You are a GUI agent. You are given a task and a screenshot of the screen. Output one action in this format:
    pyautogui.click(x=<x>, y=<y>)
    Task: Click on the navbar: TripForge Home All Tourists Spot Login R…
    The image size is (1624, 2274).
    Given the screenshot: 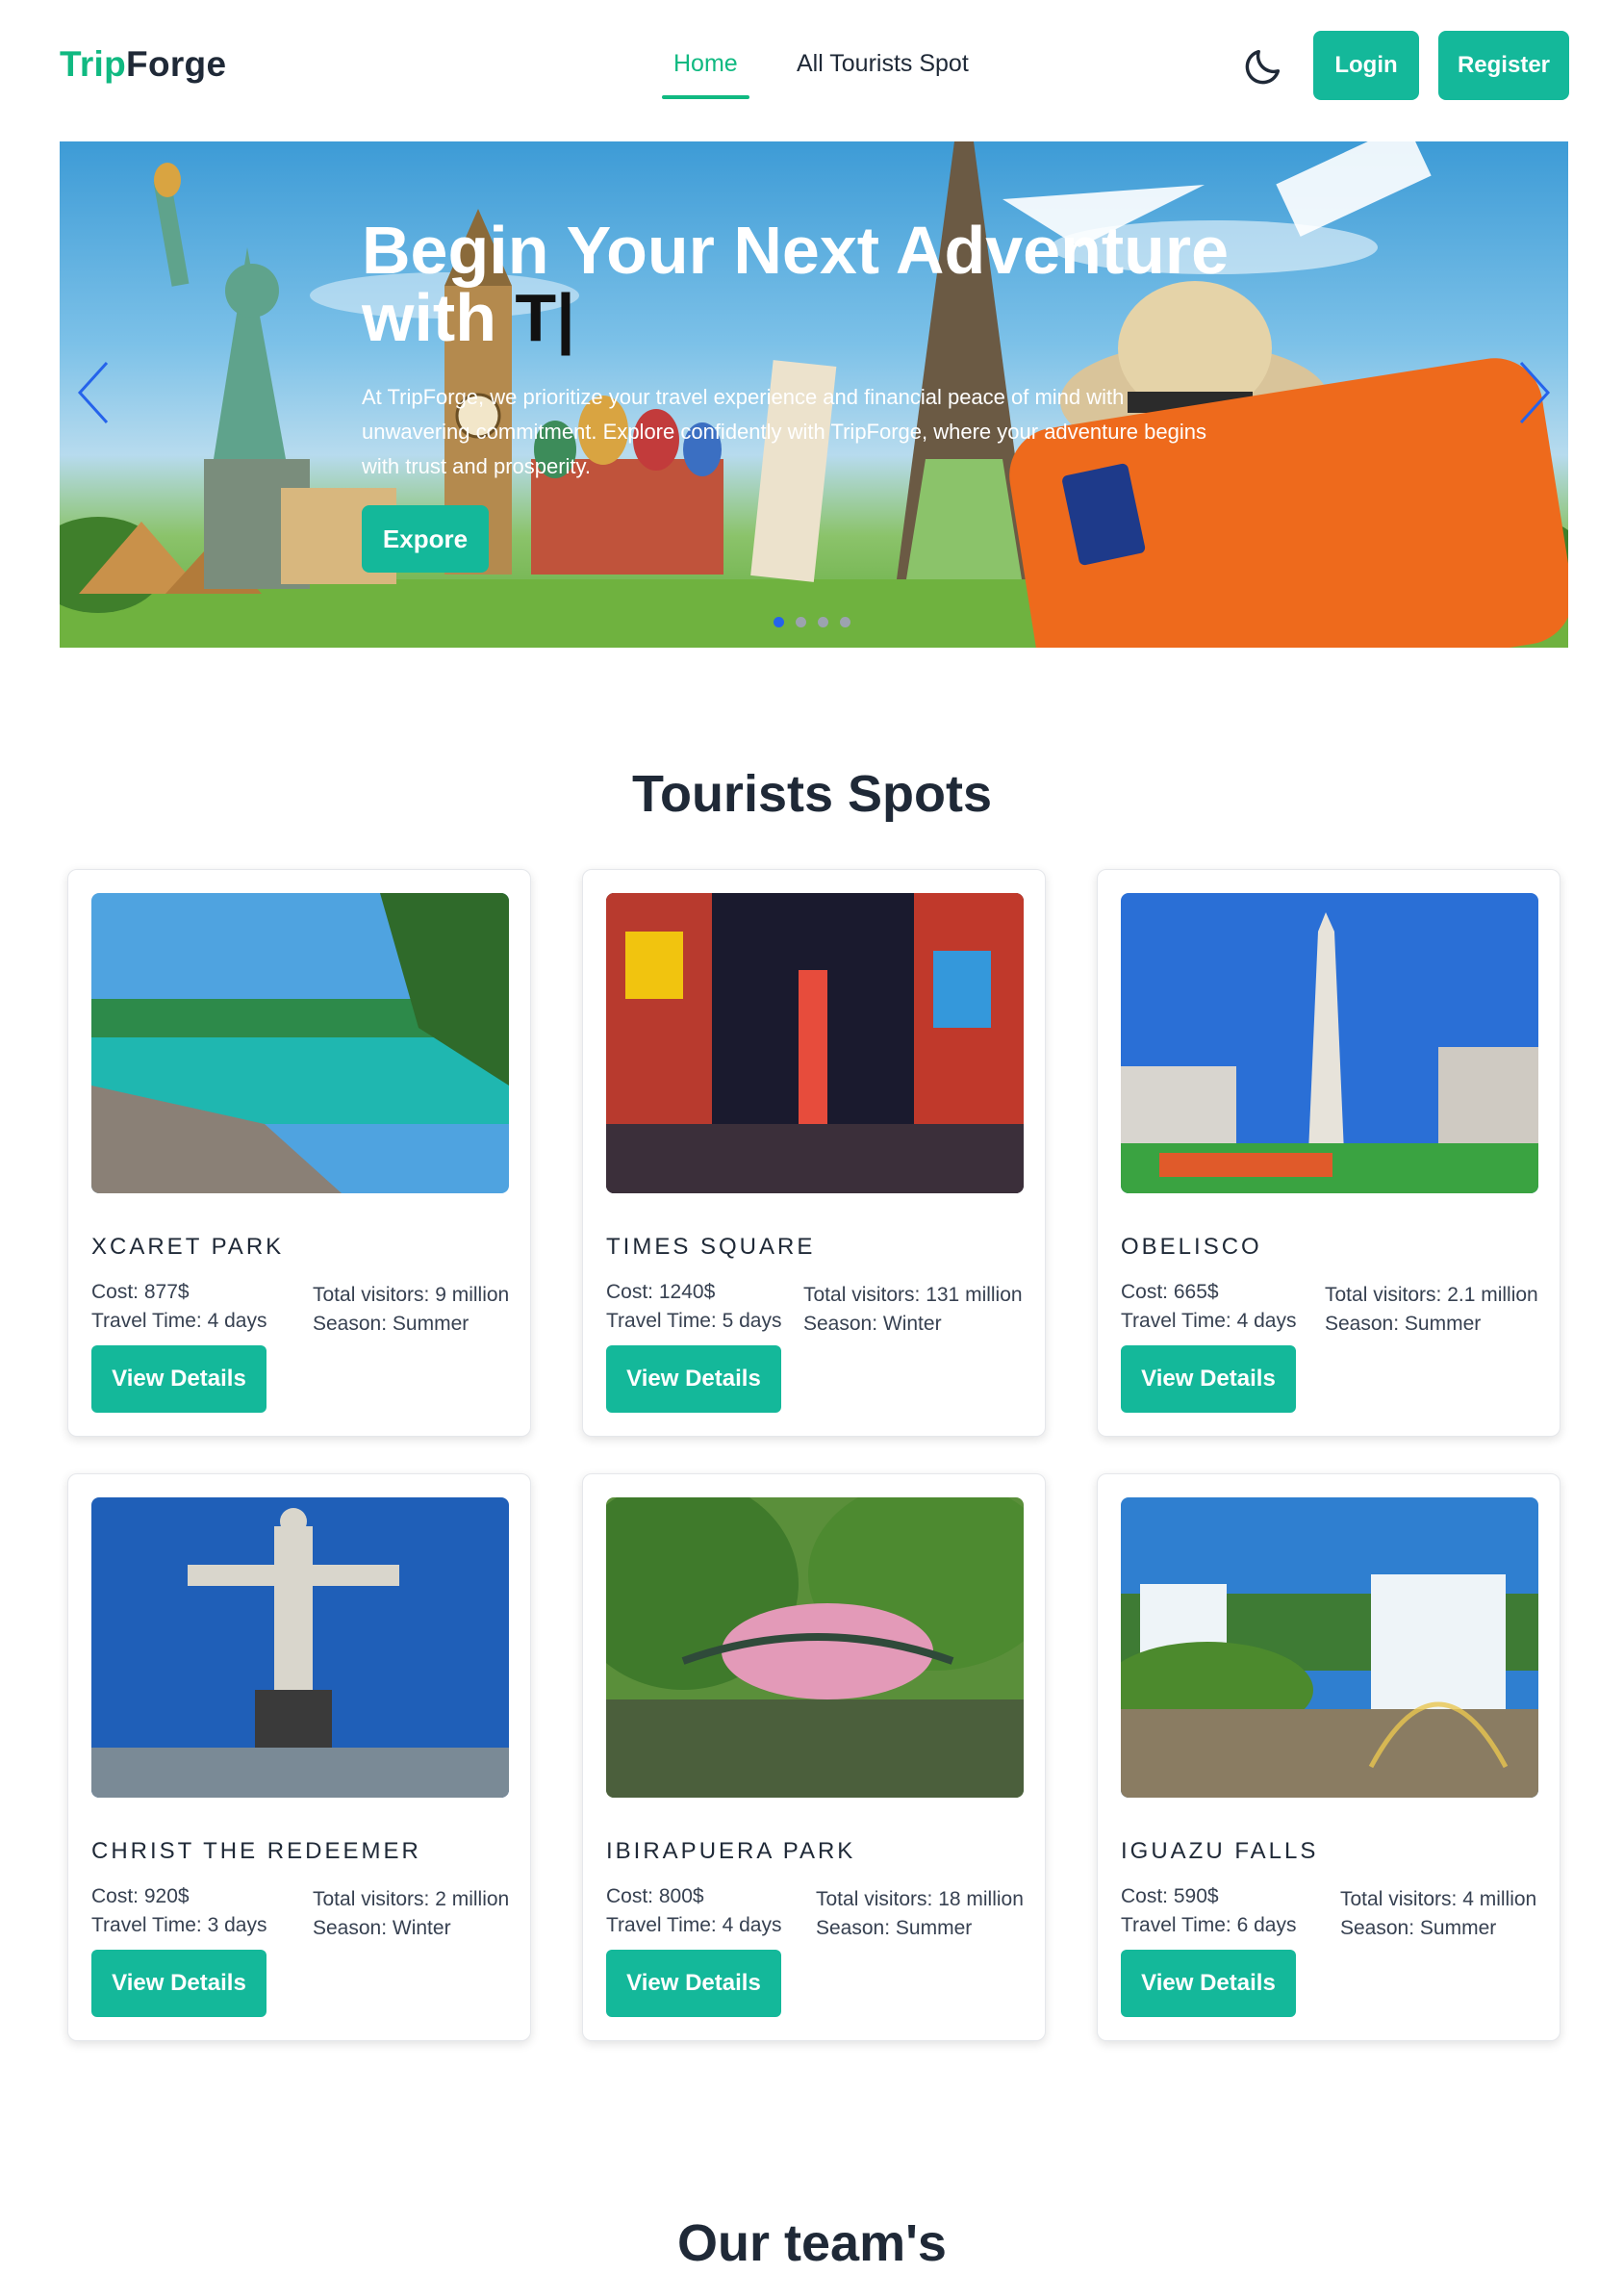 What is the action you would take?
    pyautogui.click(x=812, y=67)
    